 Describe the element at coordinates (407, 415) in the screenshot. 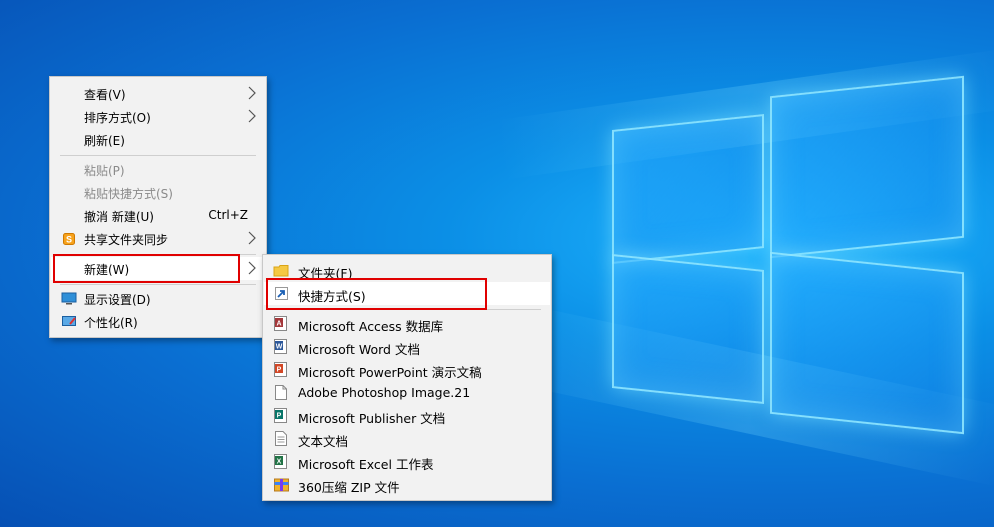

I see `new-publisher-item: P Microsoft Publisher 文档` at that location.